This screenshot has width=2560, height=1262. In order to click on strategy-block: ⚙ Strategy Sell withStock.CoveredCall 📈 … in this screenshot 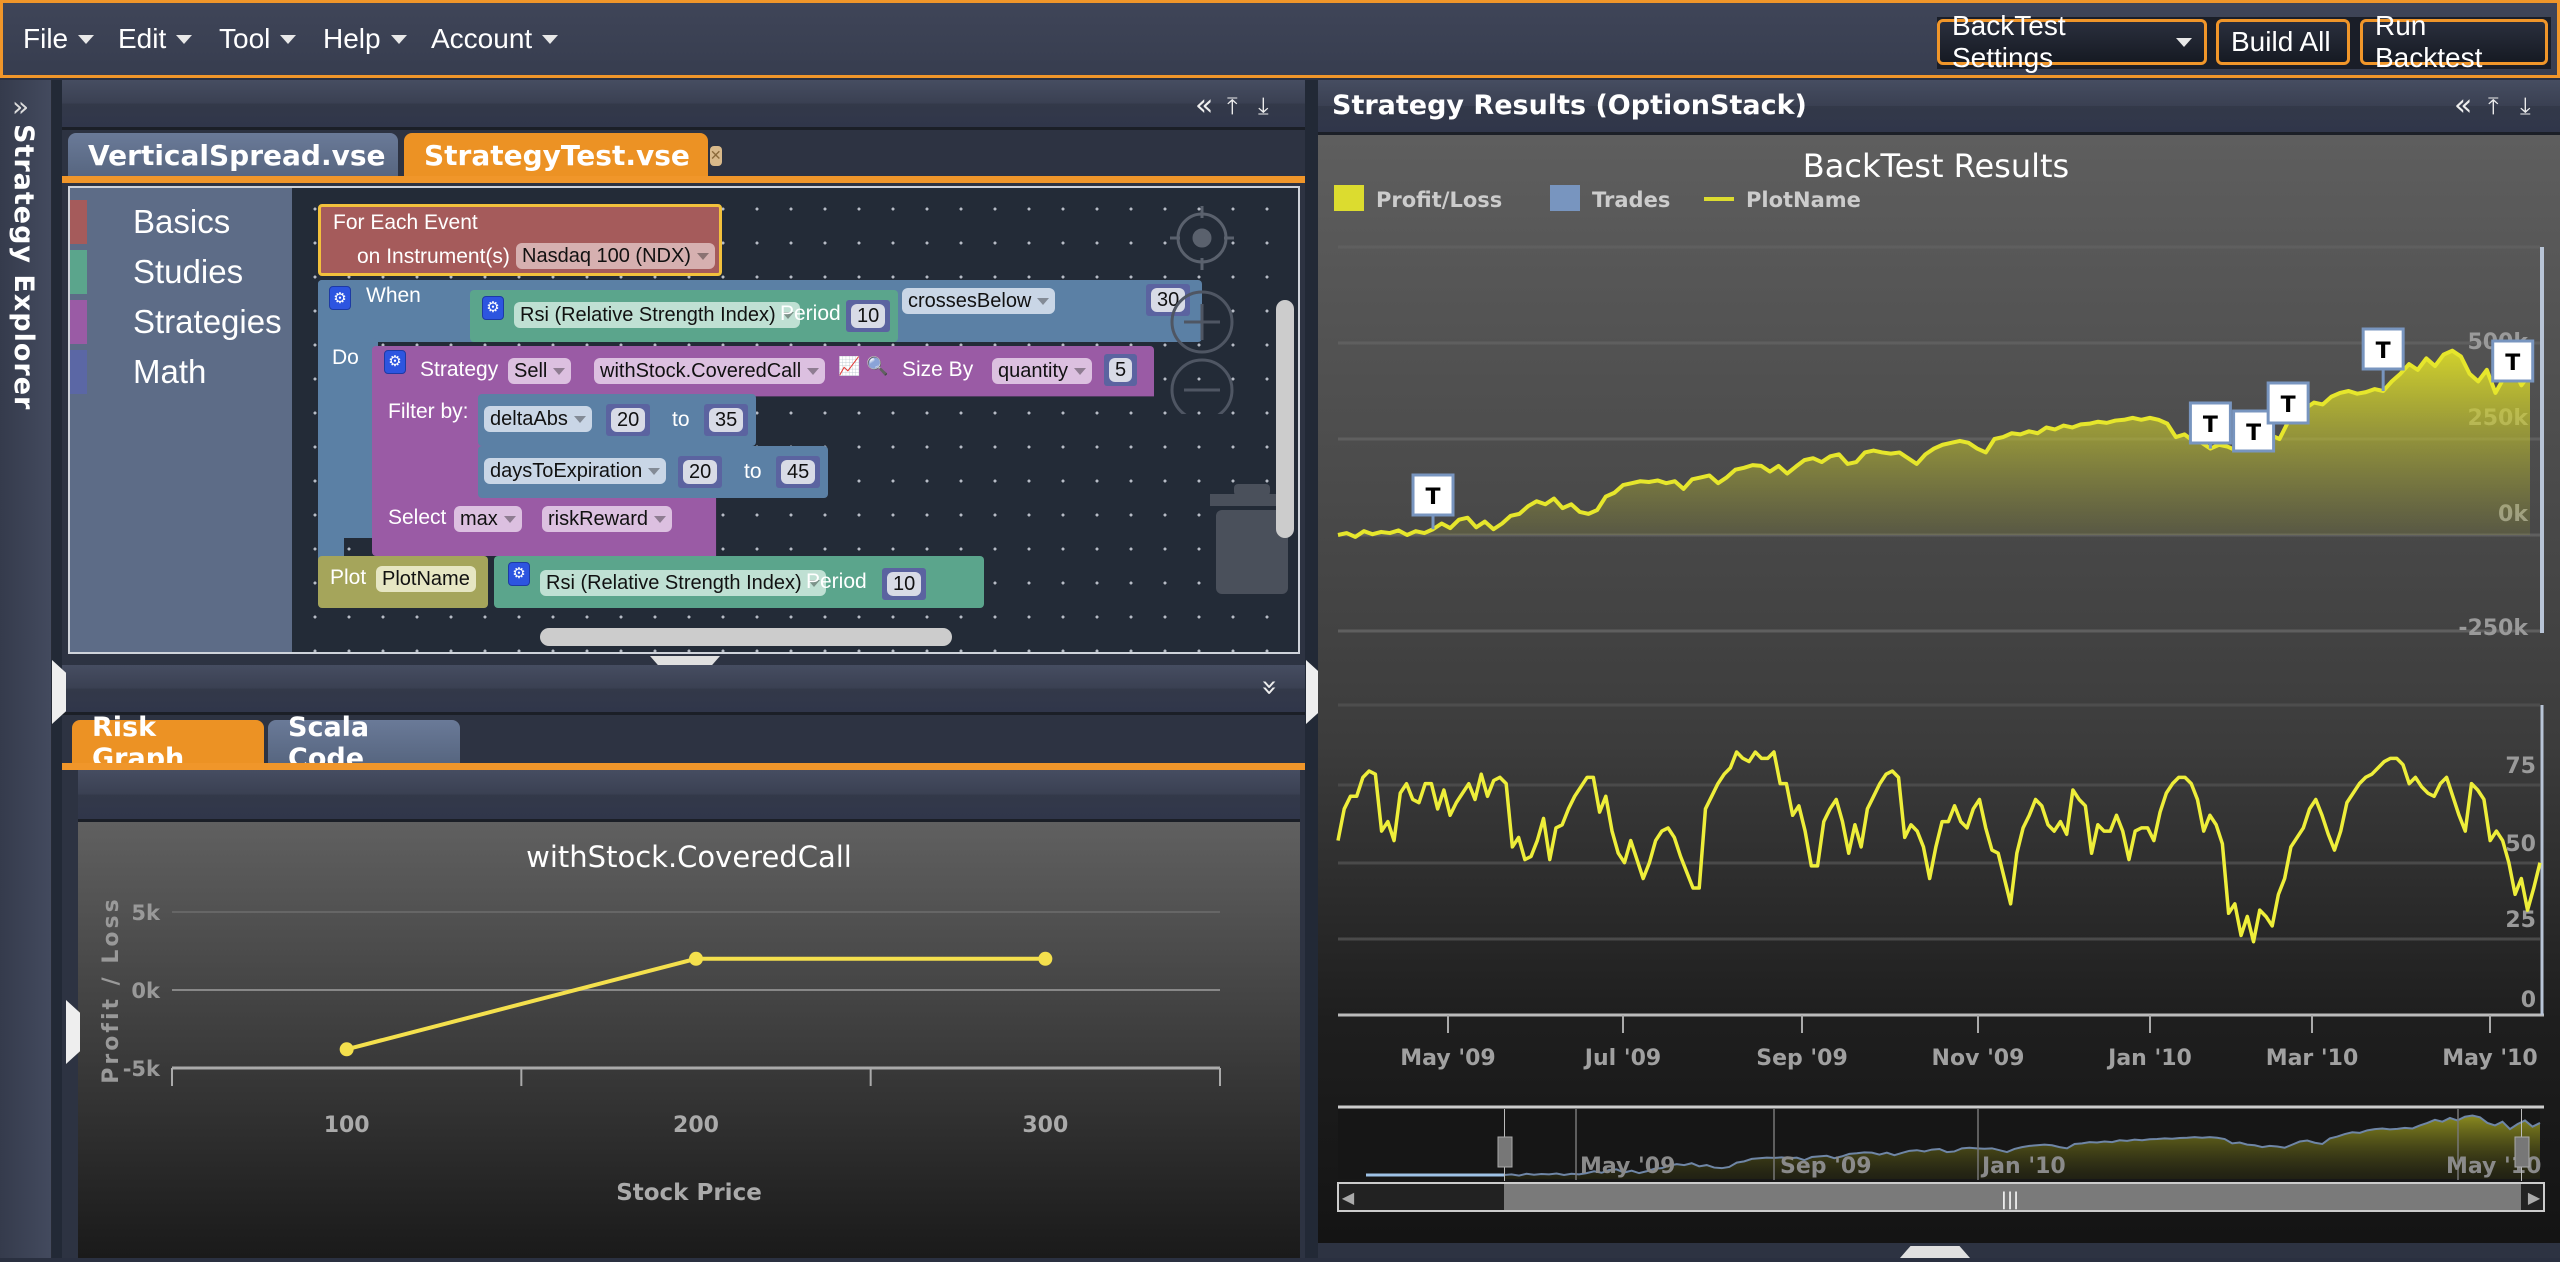, I will do `click(763, 372)`.